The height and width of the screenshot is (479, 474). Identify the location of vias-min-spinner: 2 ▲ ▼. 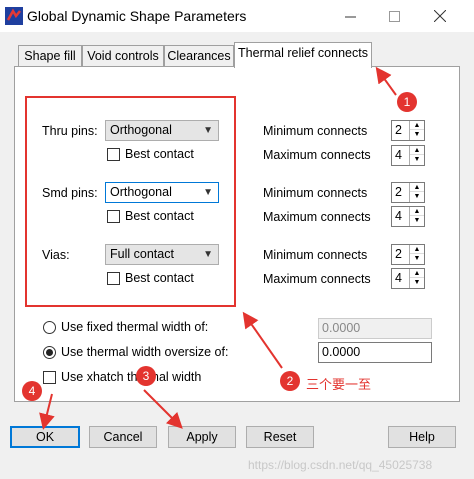
(408, 254).